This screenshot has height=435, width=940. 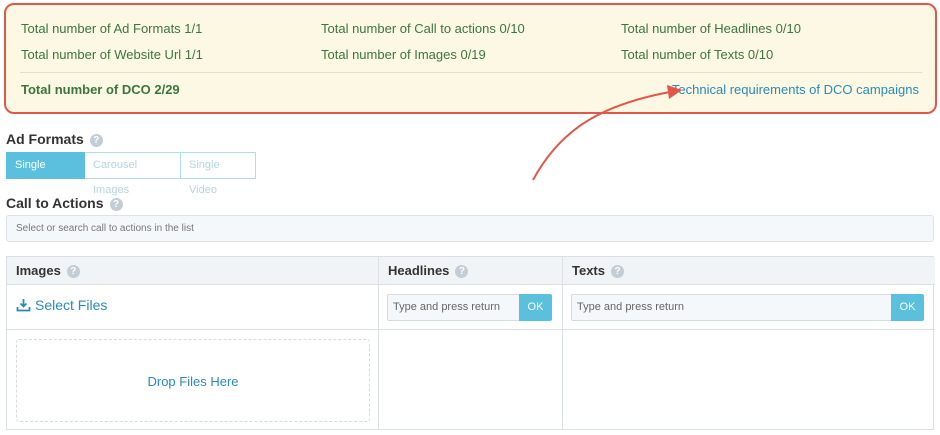 What do you see at coordinates (38, 270) in the screenshot?
I see `images-title: Images` at bounding box center [38, 270].